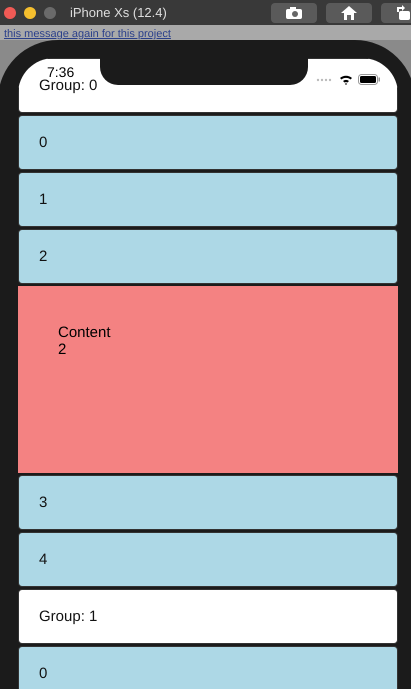 This screenshot has width=411, height=689. Describe the element at coordinates (10, 12) in the screenshot. I see `close-button` at that location.